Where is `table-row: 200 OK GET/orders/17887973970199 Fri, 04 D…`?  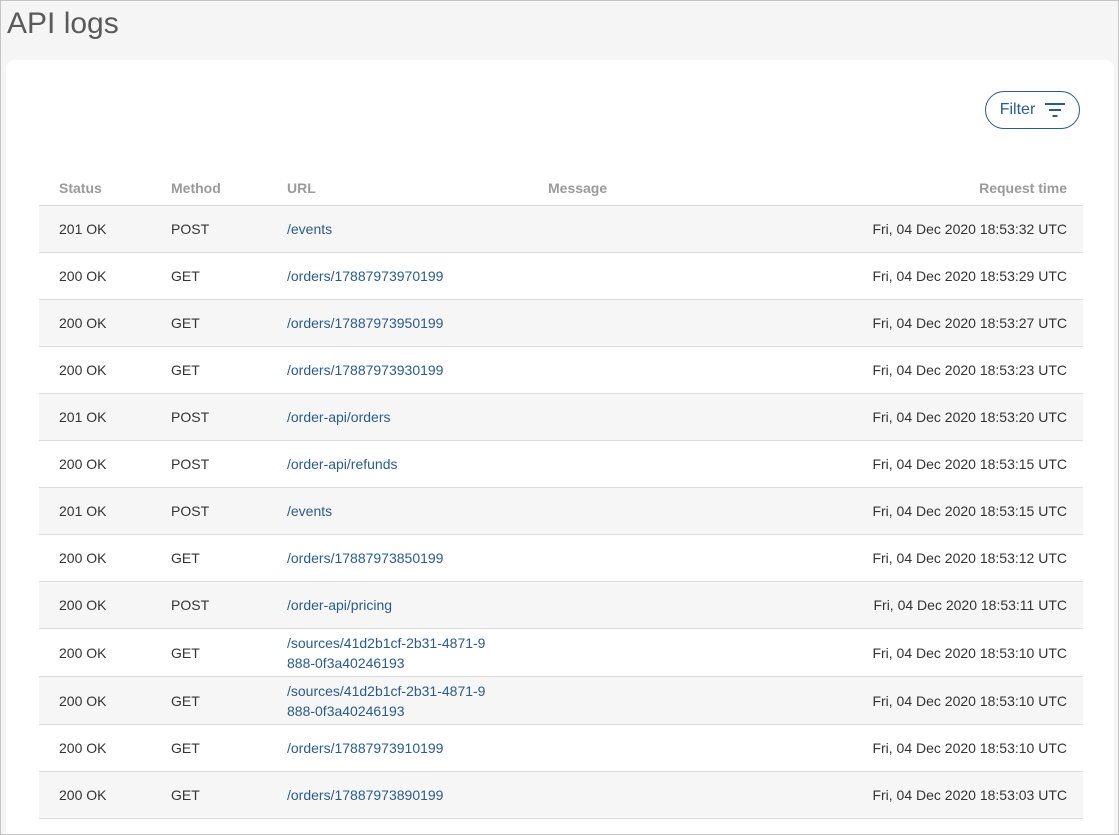
table-row: 200 OK GET/orders/17887973970199 Fri, 04 D… is located at coordinates (561, 276).